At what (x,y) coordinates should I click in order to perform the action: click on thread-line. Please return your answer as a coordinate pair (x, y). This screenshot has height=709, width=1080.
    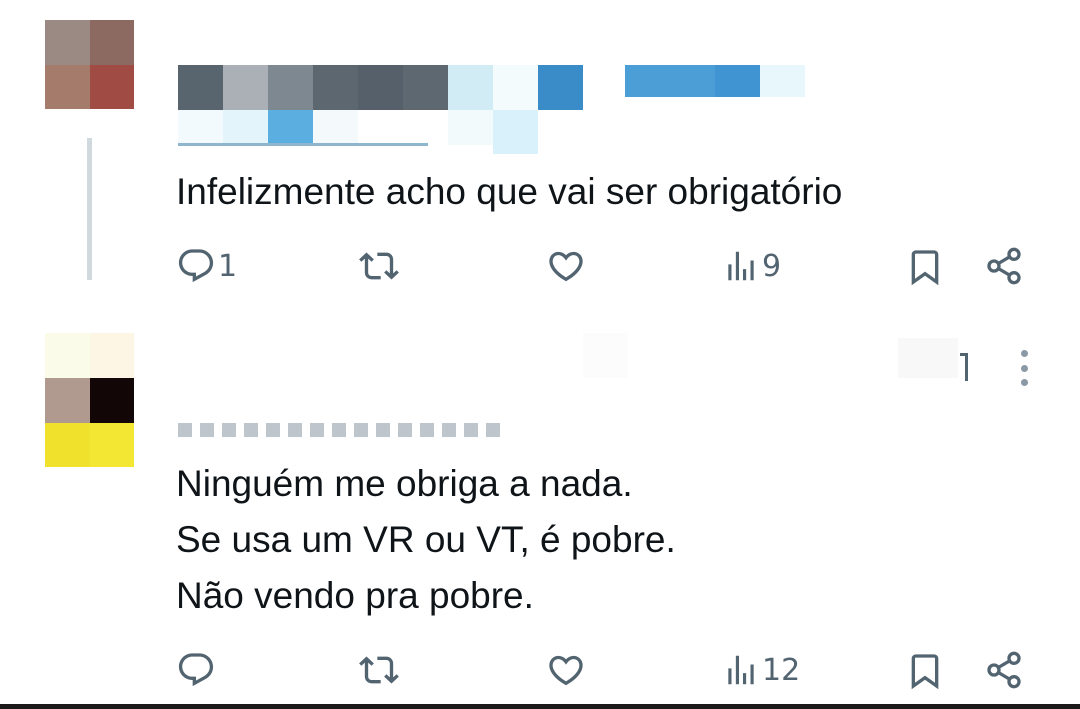
    Looking at the image, I should click on (89, 209).